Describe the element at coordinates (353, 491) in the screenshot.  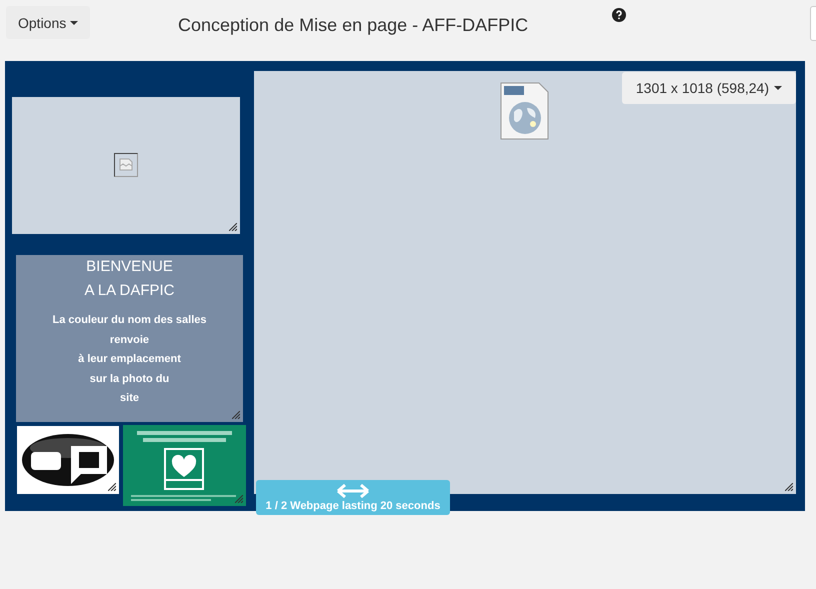
I see `horizontal-arrow-icon` at that location.